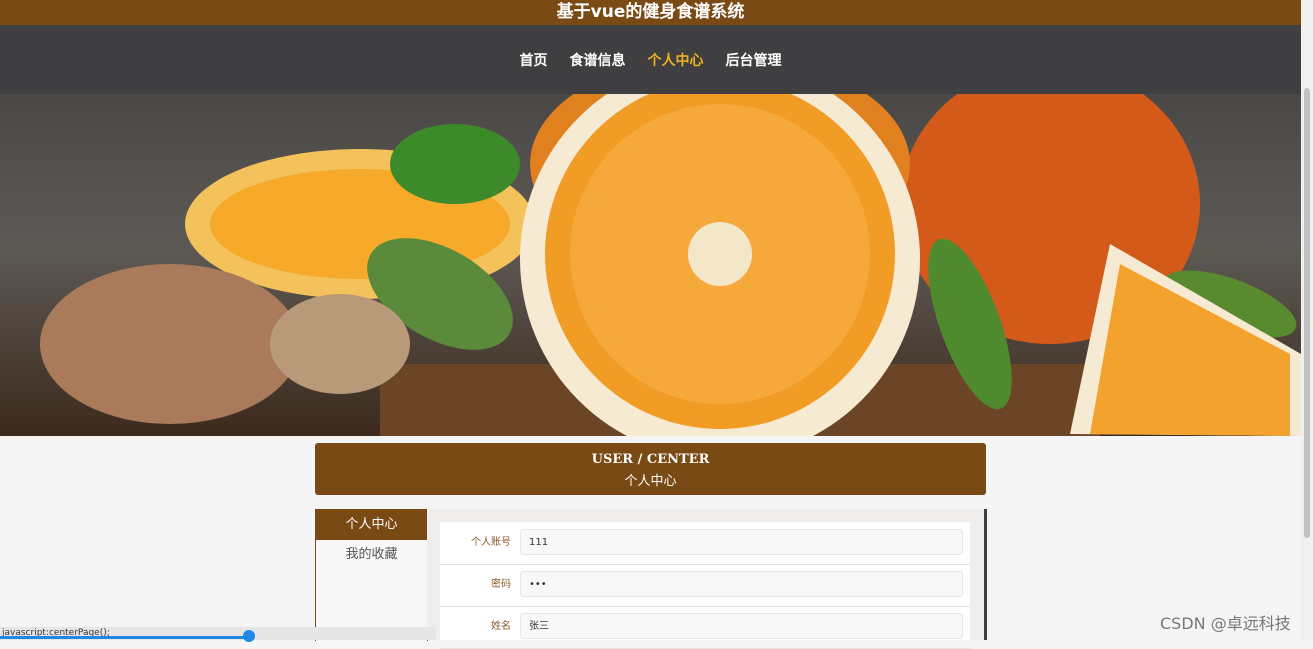  I want to click on password-label: 密码, so click(501, 584).